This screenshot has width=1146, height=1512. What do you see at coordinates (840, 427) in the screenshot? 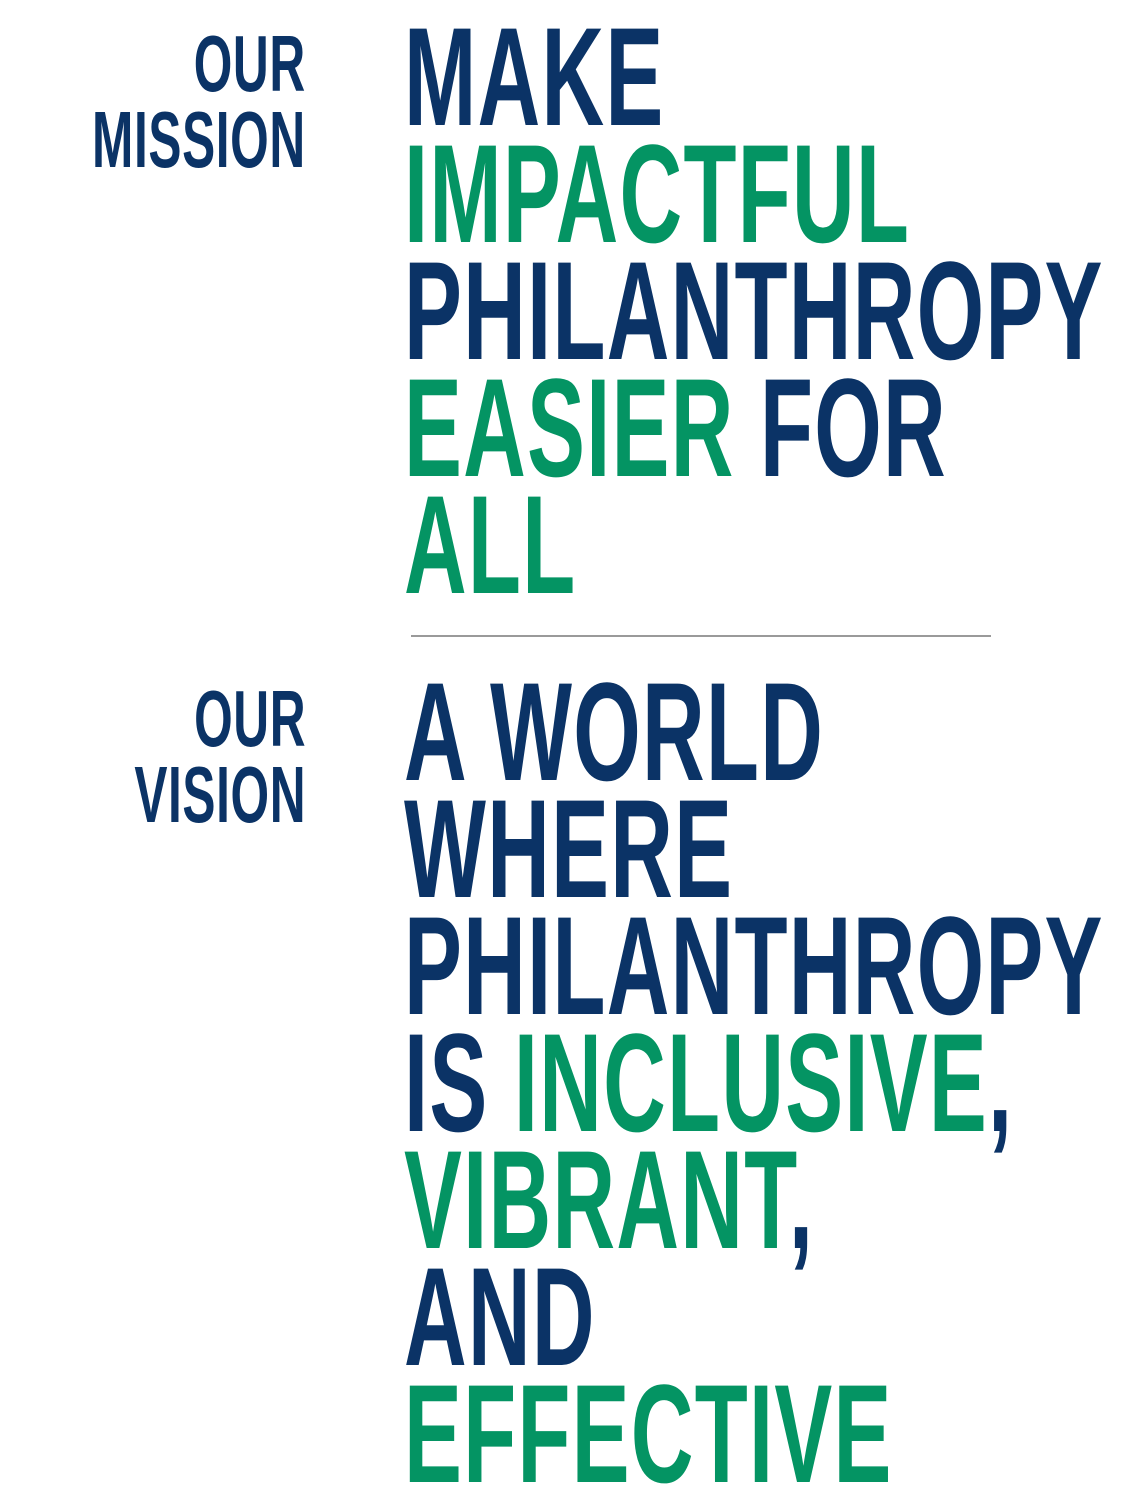
I see `mission-word-for: FOR` at bounding box center [840, 427].